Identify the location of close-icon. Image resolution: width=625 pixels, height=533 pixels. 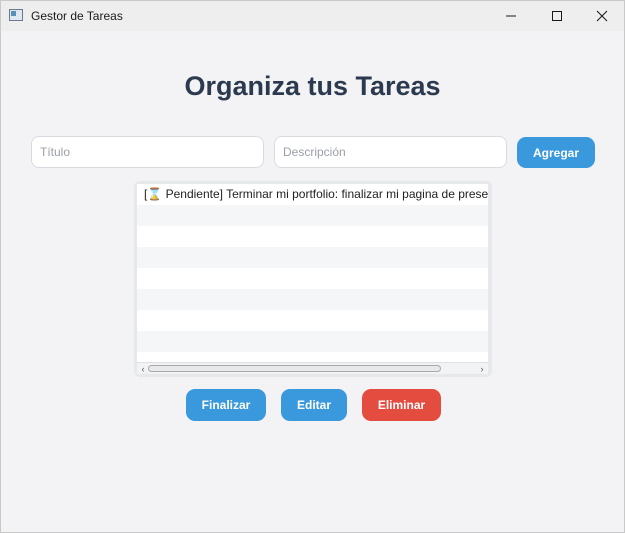
(602, 16).